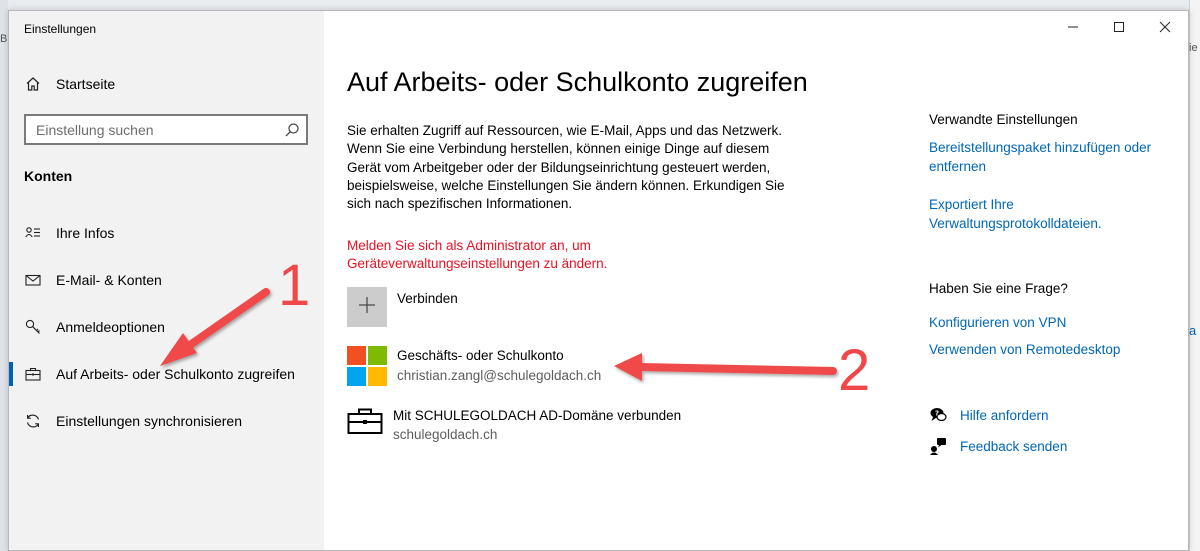 The height and width of the screenshot is (551, 1200). Describe the element at coordinates (149, 421) in the screenshot. I see `sidebar-item-label: Einstellungen synchronisieren` at that location.